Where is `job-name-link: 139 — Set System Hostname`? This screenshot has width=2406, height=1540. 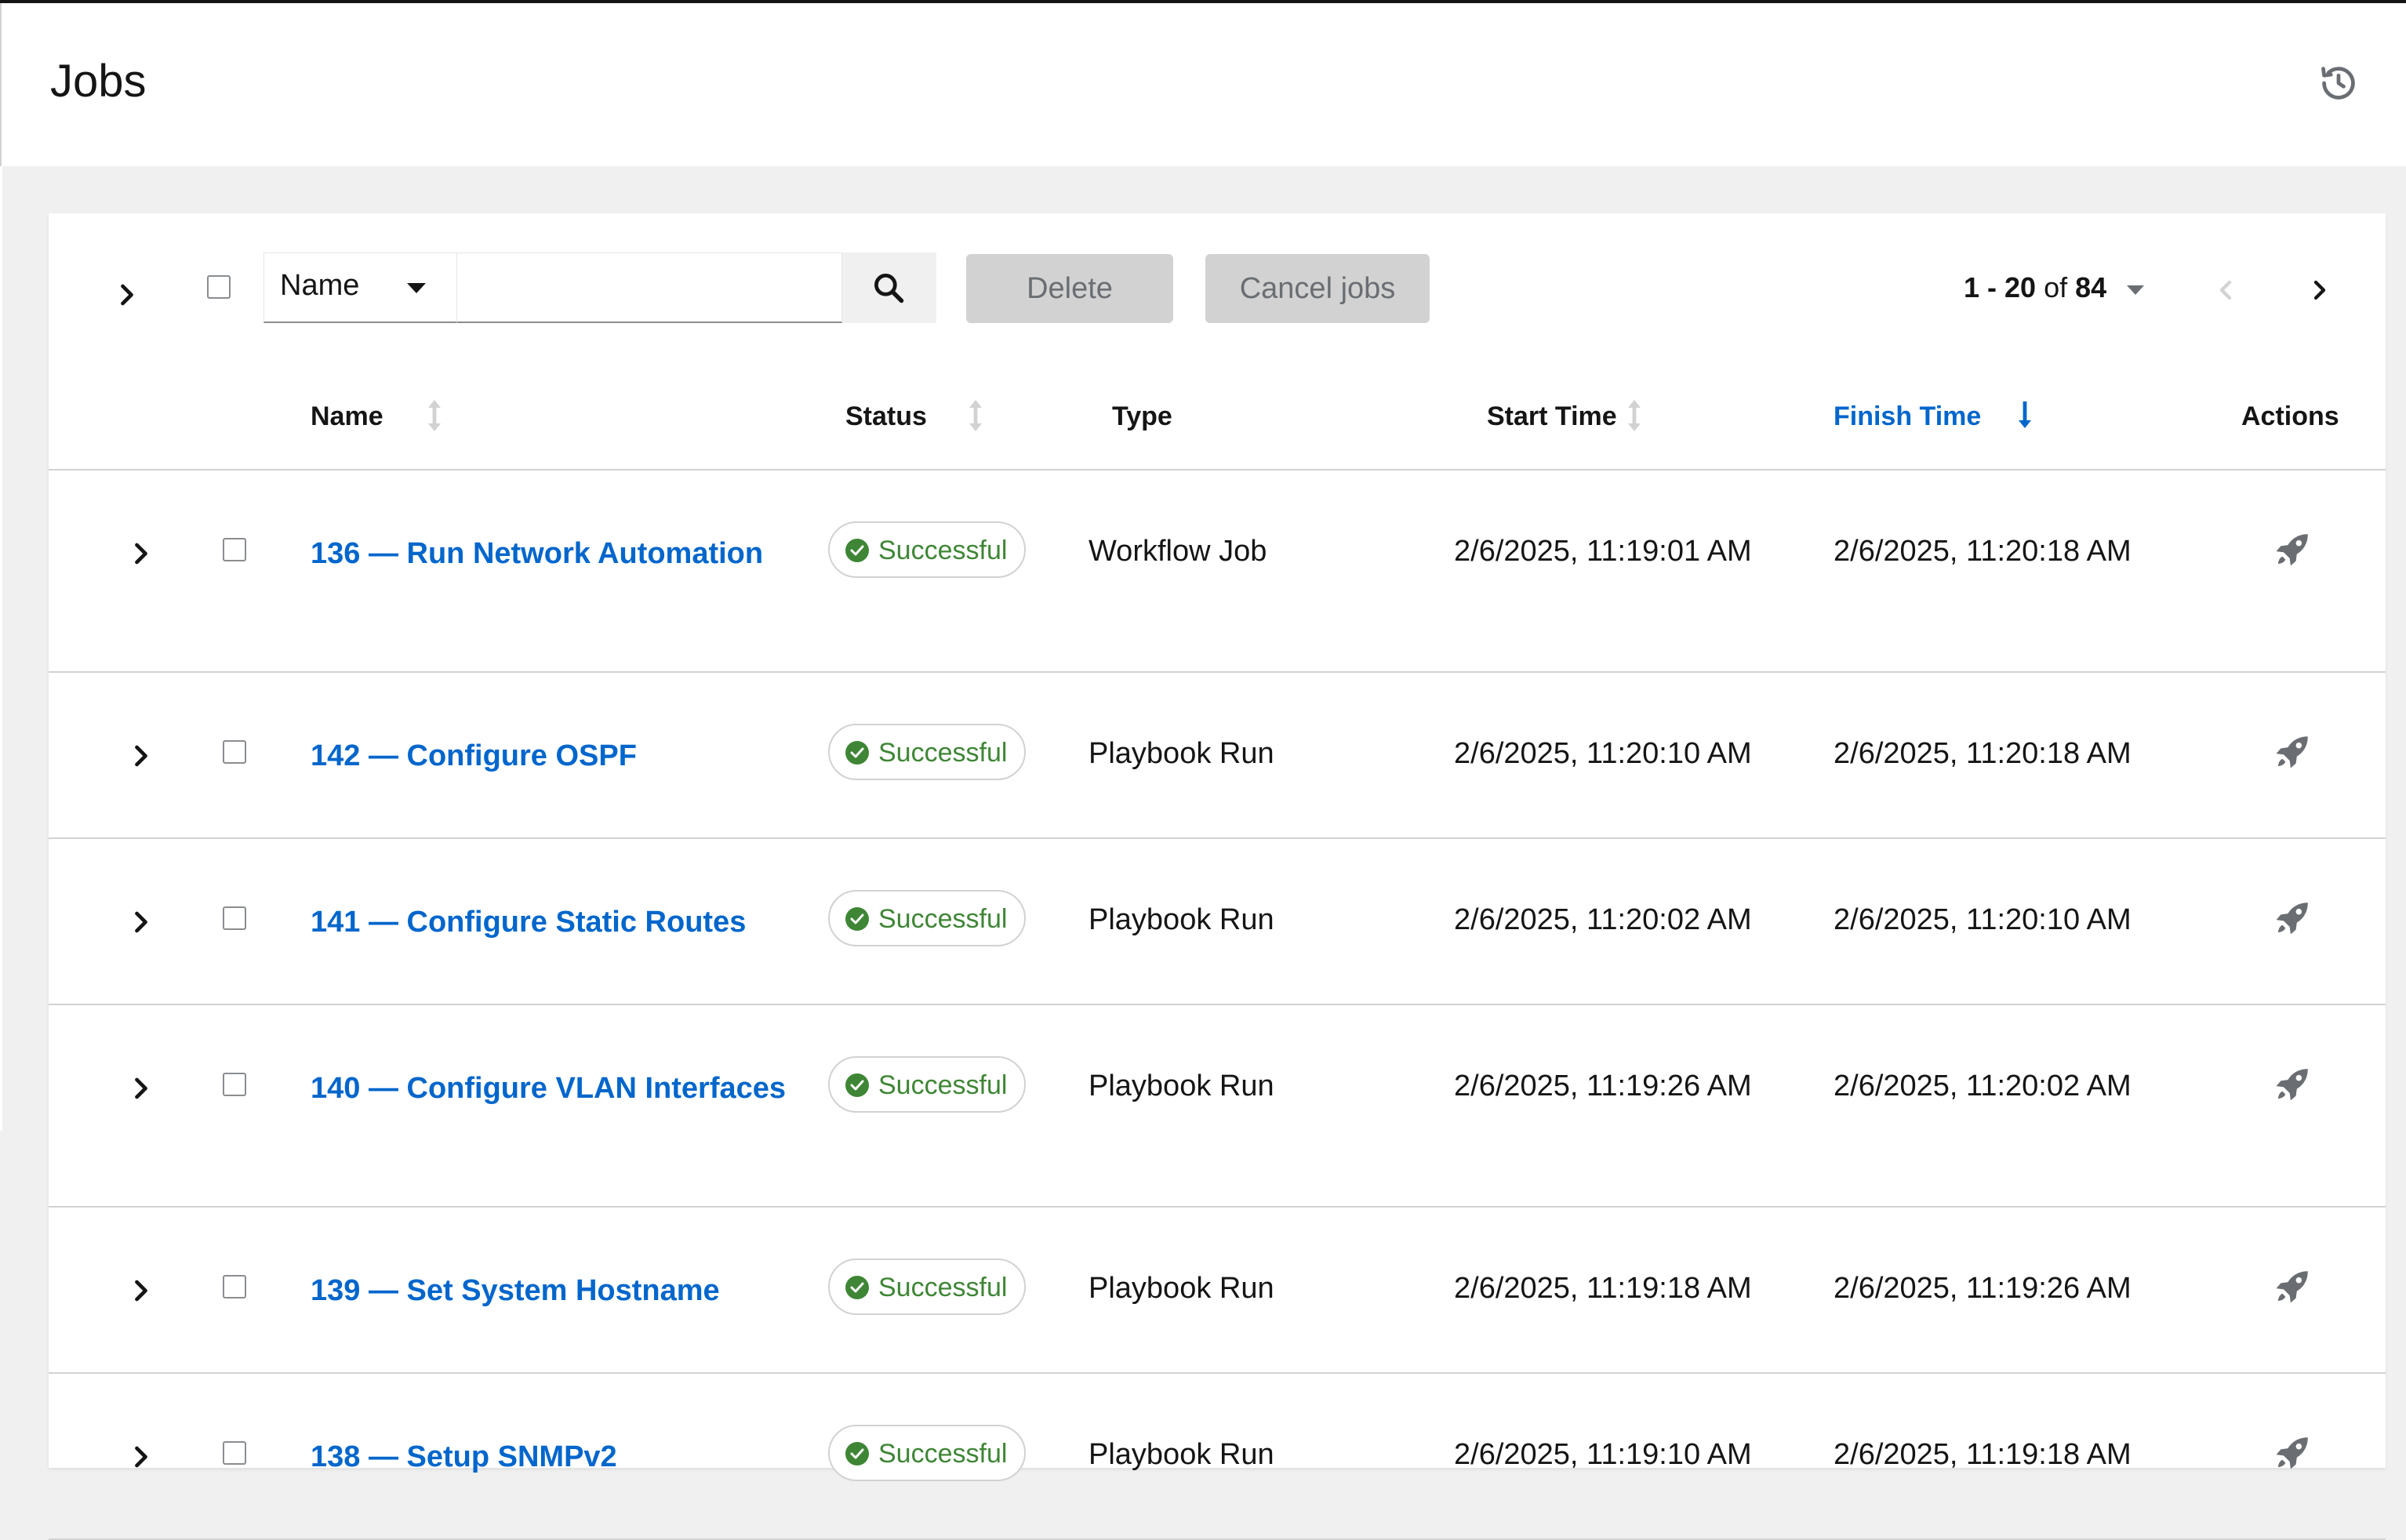 job-name-link: 139 — Set System Hostname is located at coordinates (550, 1290).